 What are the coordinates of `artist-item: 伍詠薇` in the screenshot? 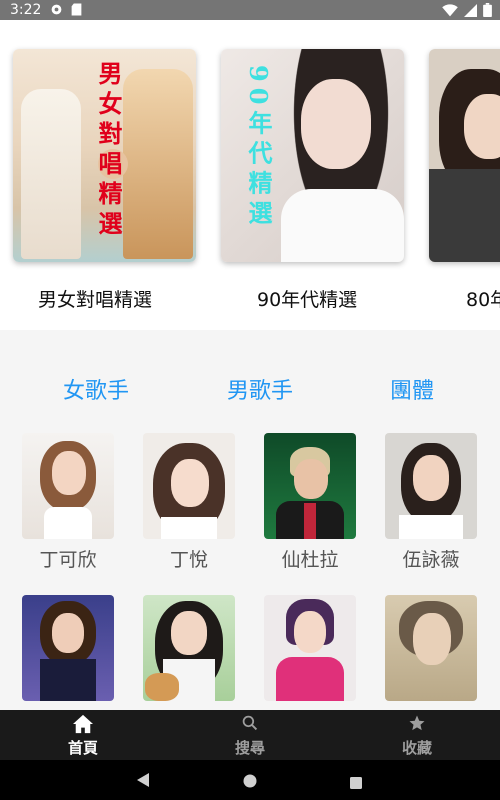 It's located at (431, 502).